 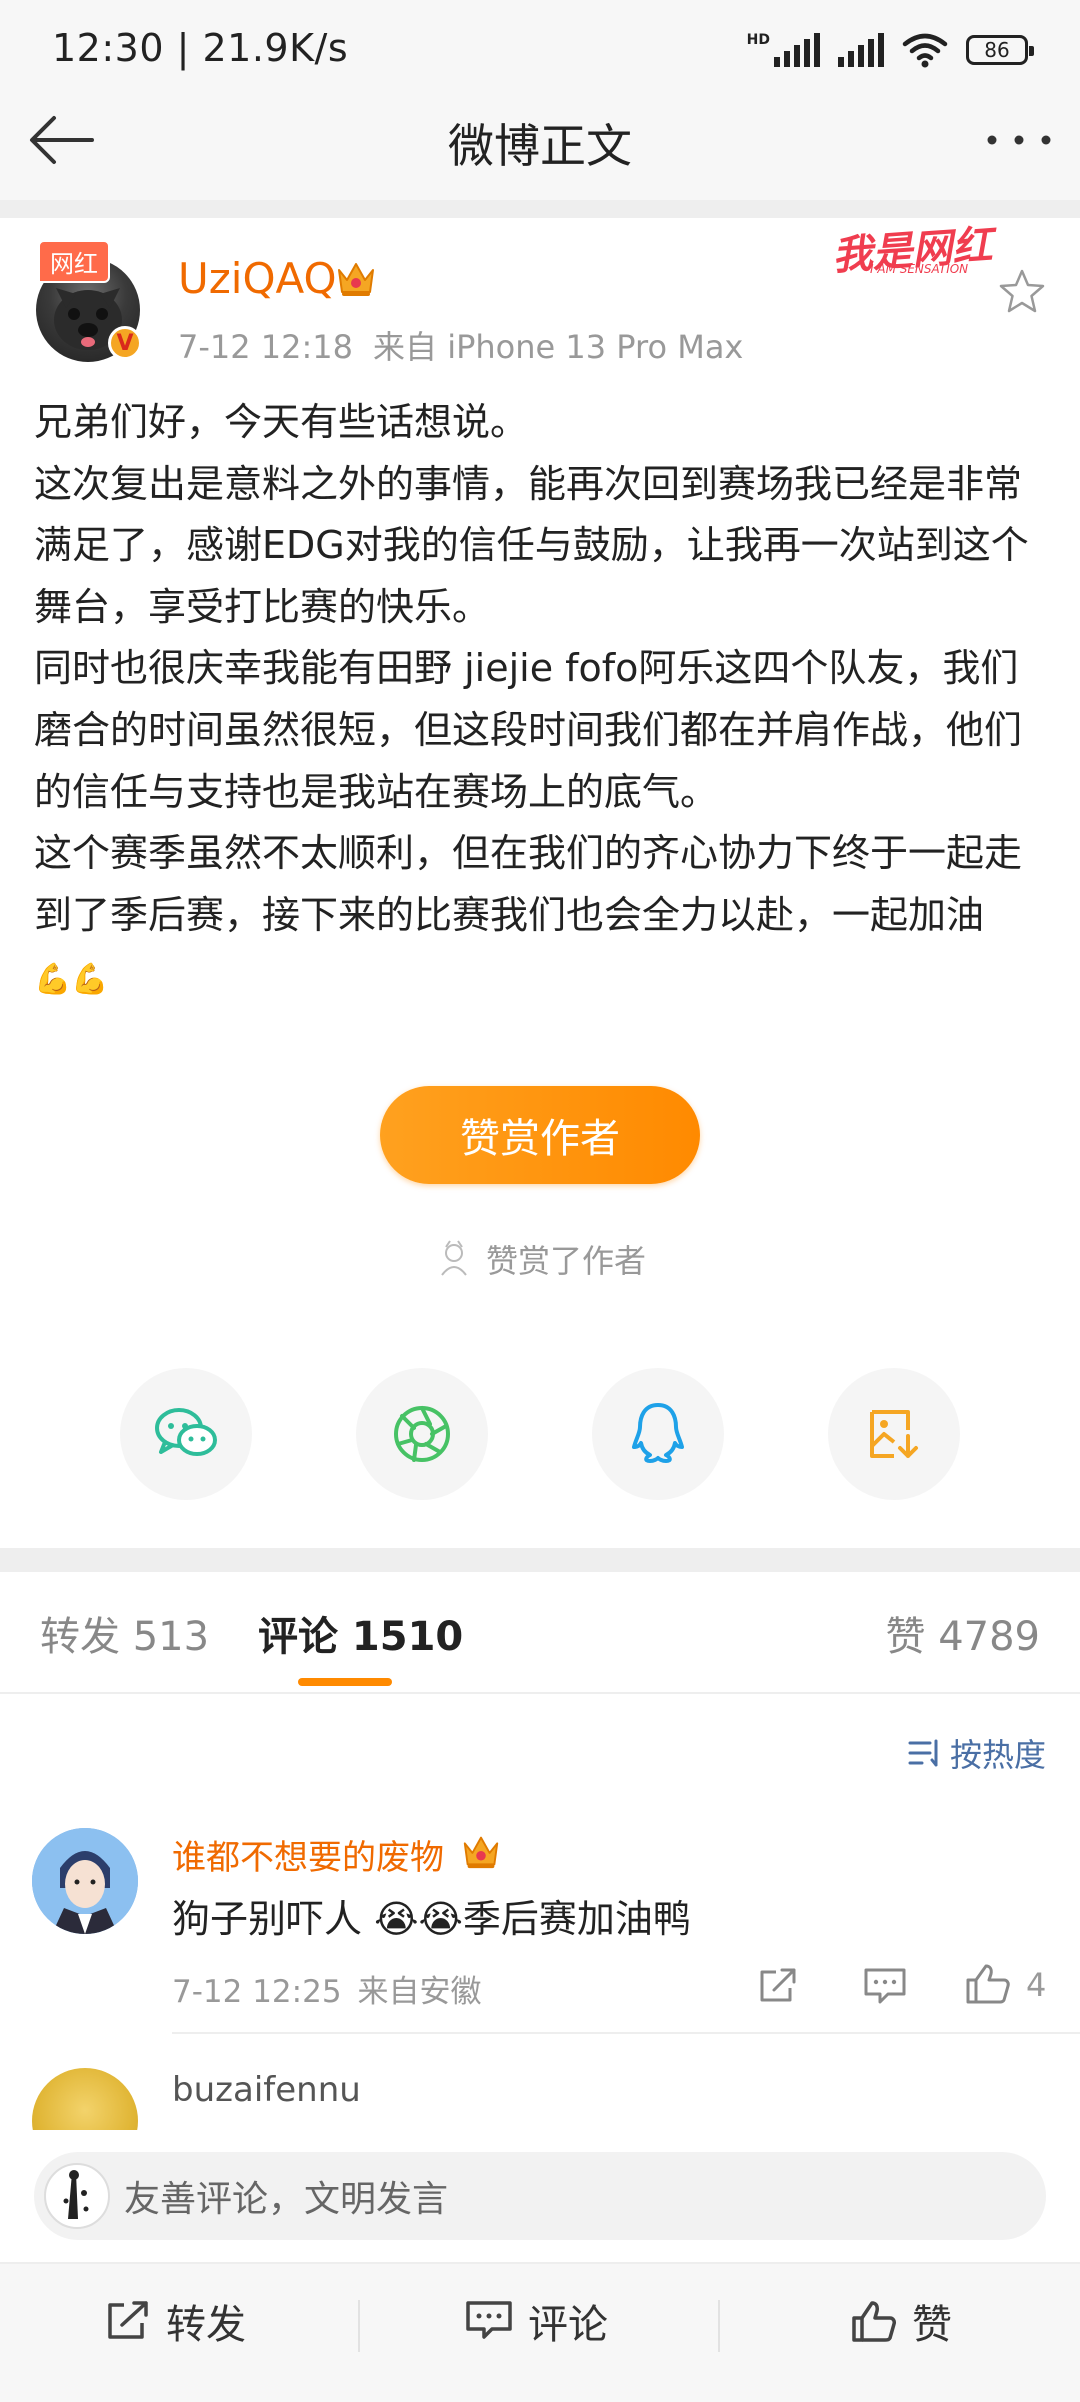 What do you see at coordinates (540, 1693) in the screenshot?
I see `tabs-divider` at bounding box center [540, 1693].